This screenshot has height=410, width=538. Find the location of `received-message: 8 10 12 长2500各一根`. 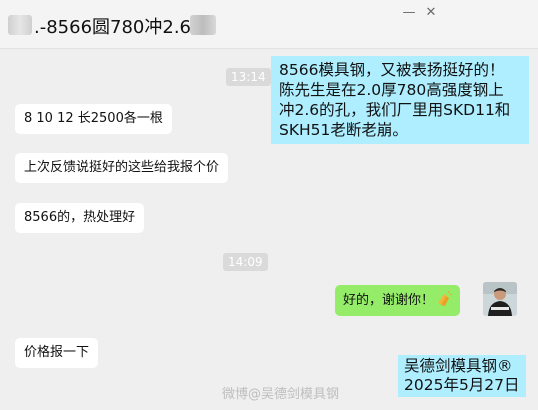

received-message: 8 10 12 长2500各一根 is located at coordinates (93, 119).